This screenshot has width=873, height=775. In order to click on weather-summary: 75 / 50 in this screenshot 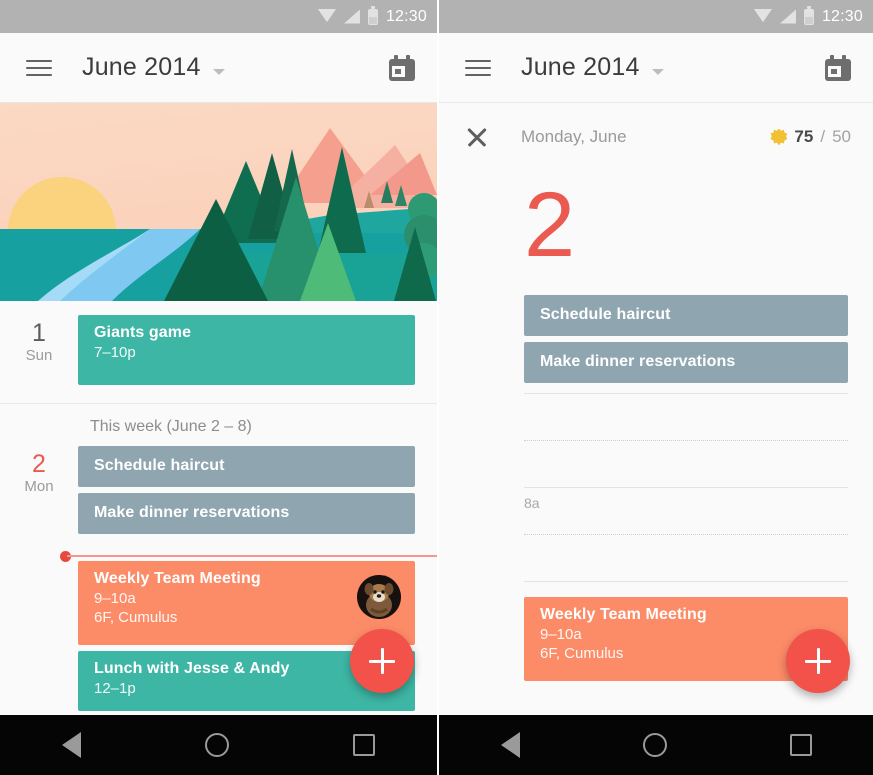, I will do `click(810, 137)`.